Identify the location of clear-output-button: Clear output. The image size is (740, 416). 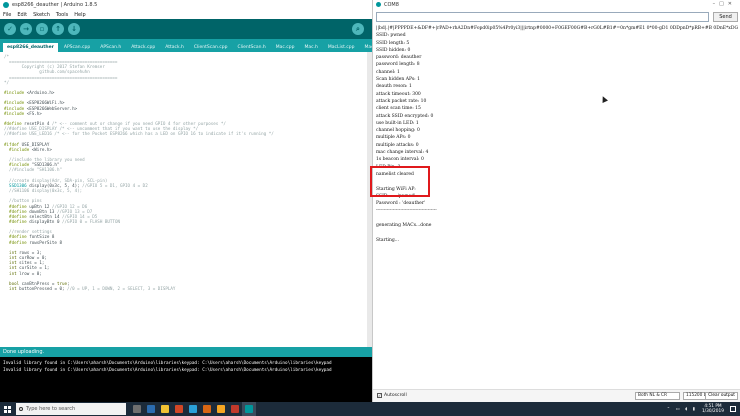
(721, 396).